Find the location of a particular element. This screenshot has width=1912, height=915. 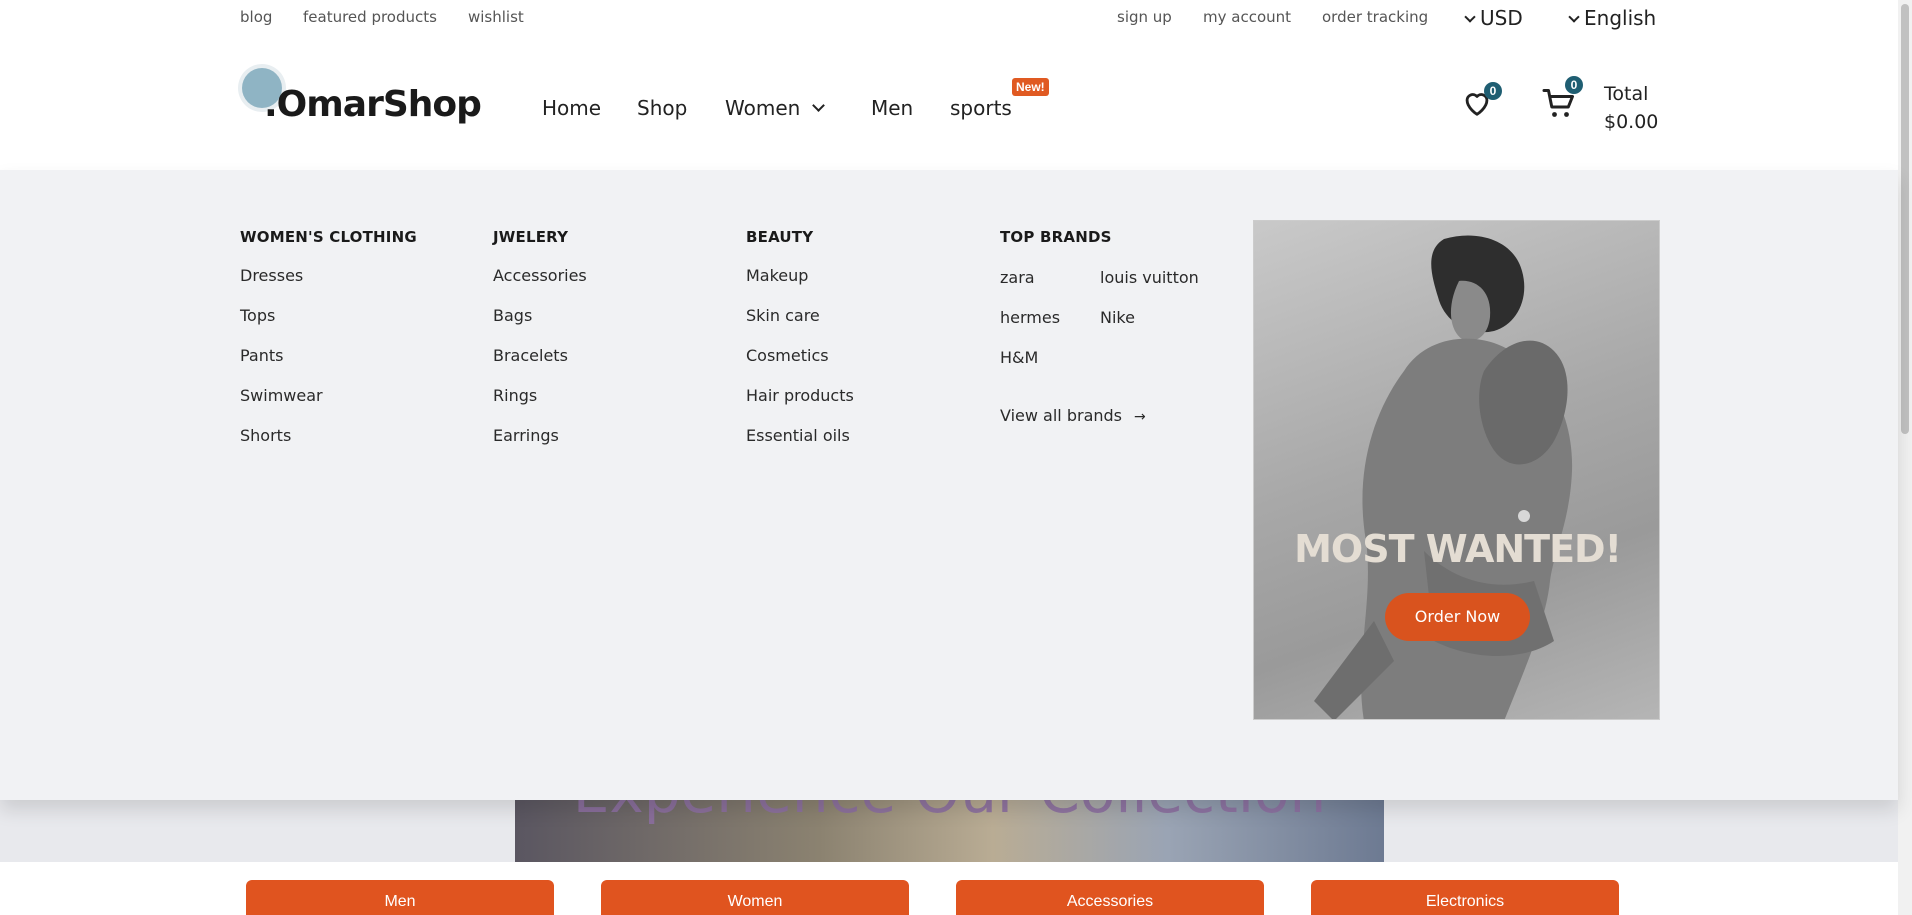

menu-item: Essential oils is located at coordinates (800, 446).